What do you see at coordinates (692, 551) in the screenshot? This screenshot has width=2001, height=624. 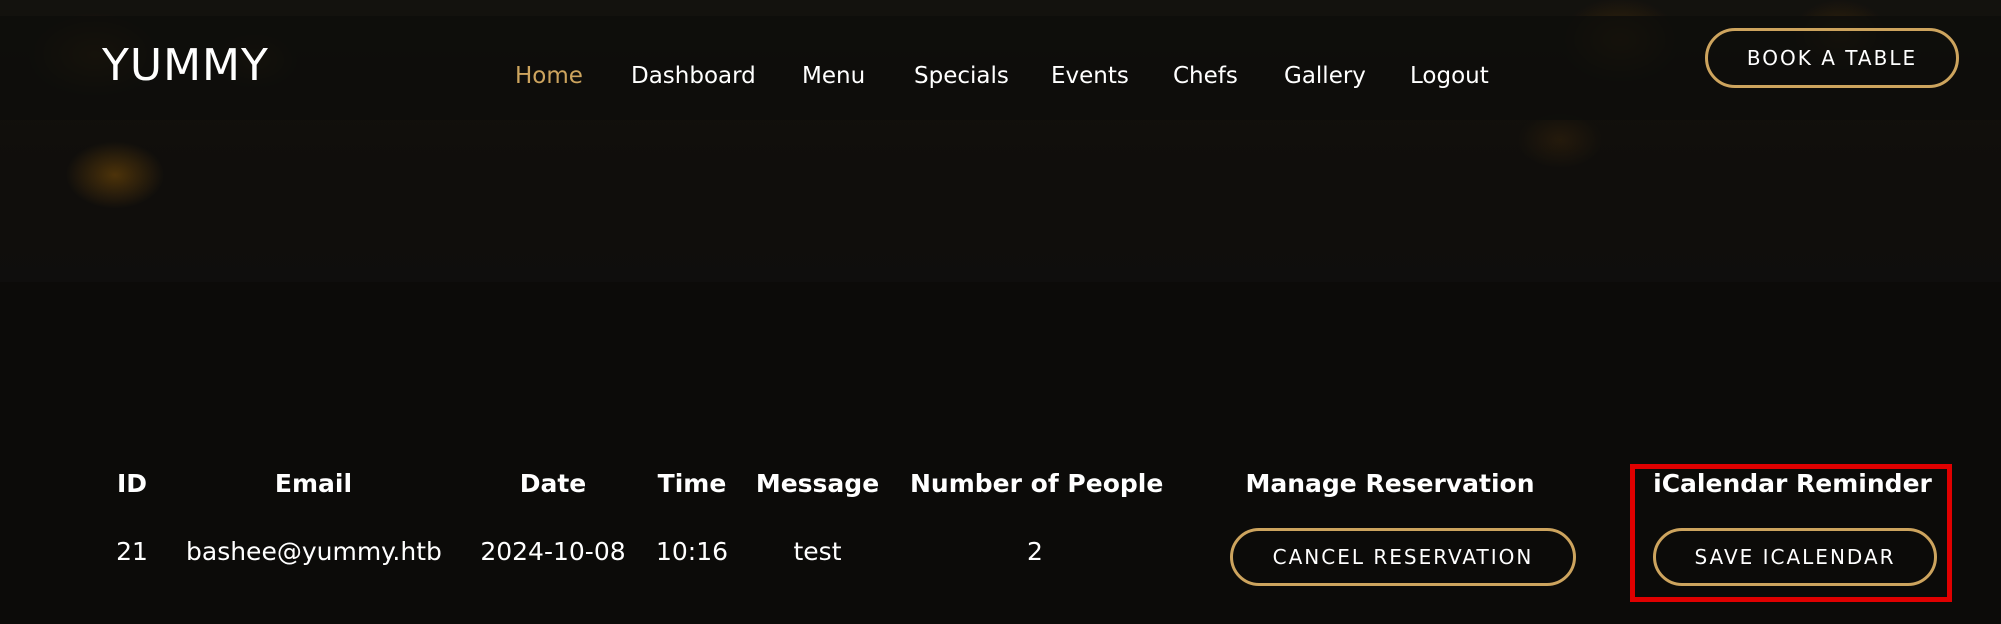 I see `cell-time: 10:16` at bounding box center [692, 551].